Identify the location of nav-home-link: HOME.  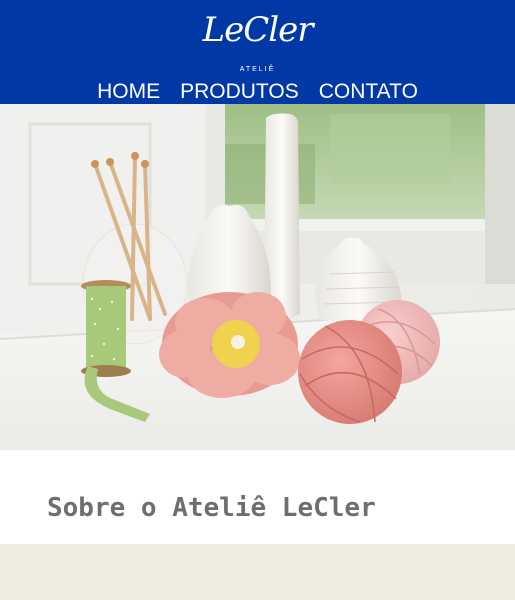
(128, 92).